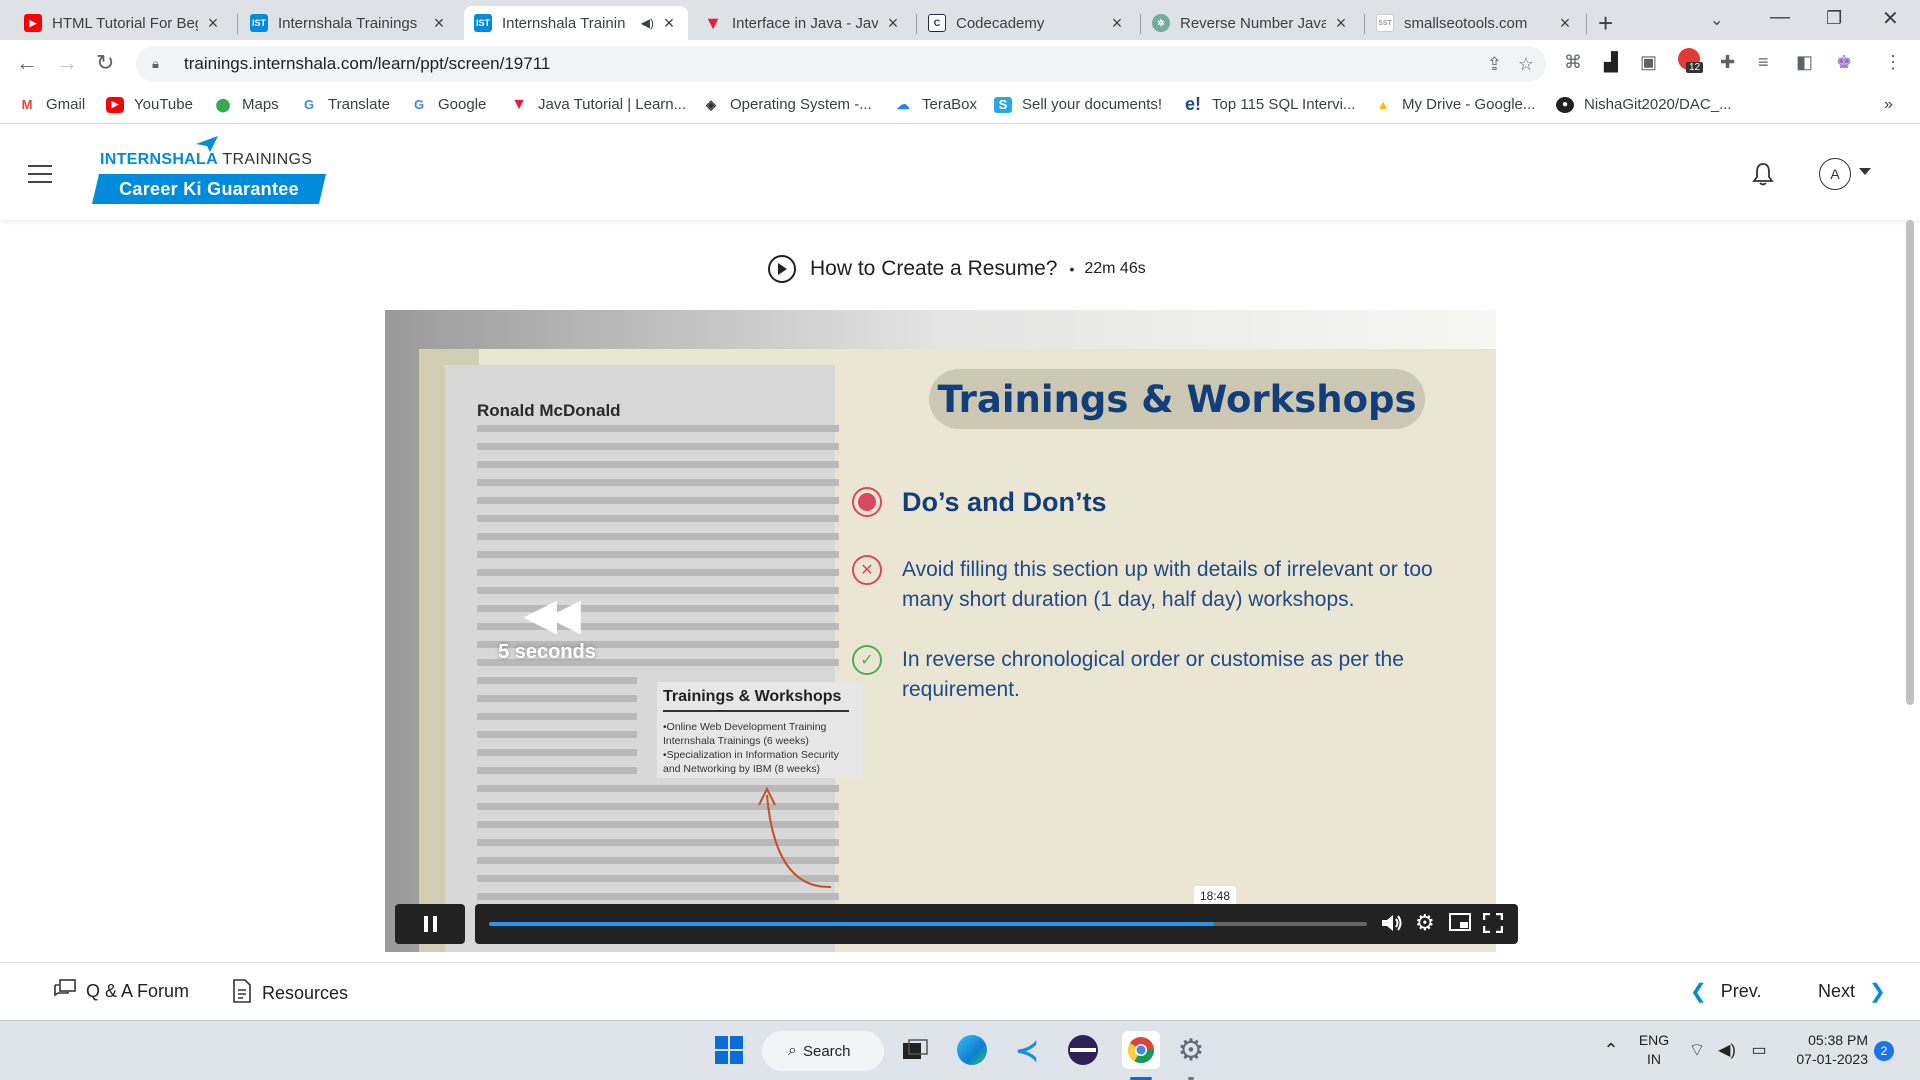 This screenshot has width=1920, height=1080. What do you see at coordinates (1573, 62) in the screenshot?
I see `extension-icon: ⌘` at bounding box center [1573, 62].